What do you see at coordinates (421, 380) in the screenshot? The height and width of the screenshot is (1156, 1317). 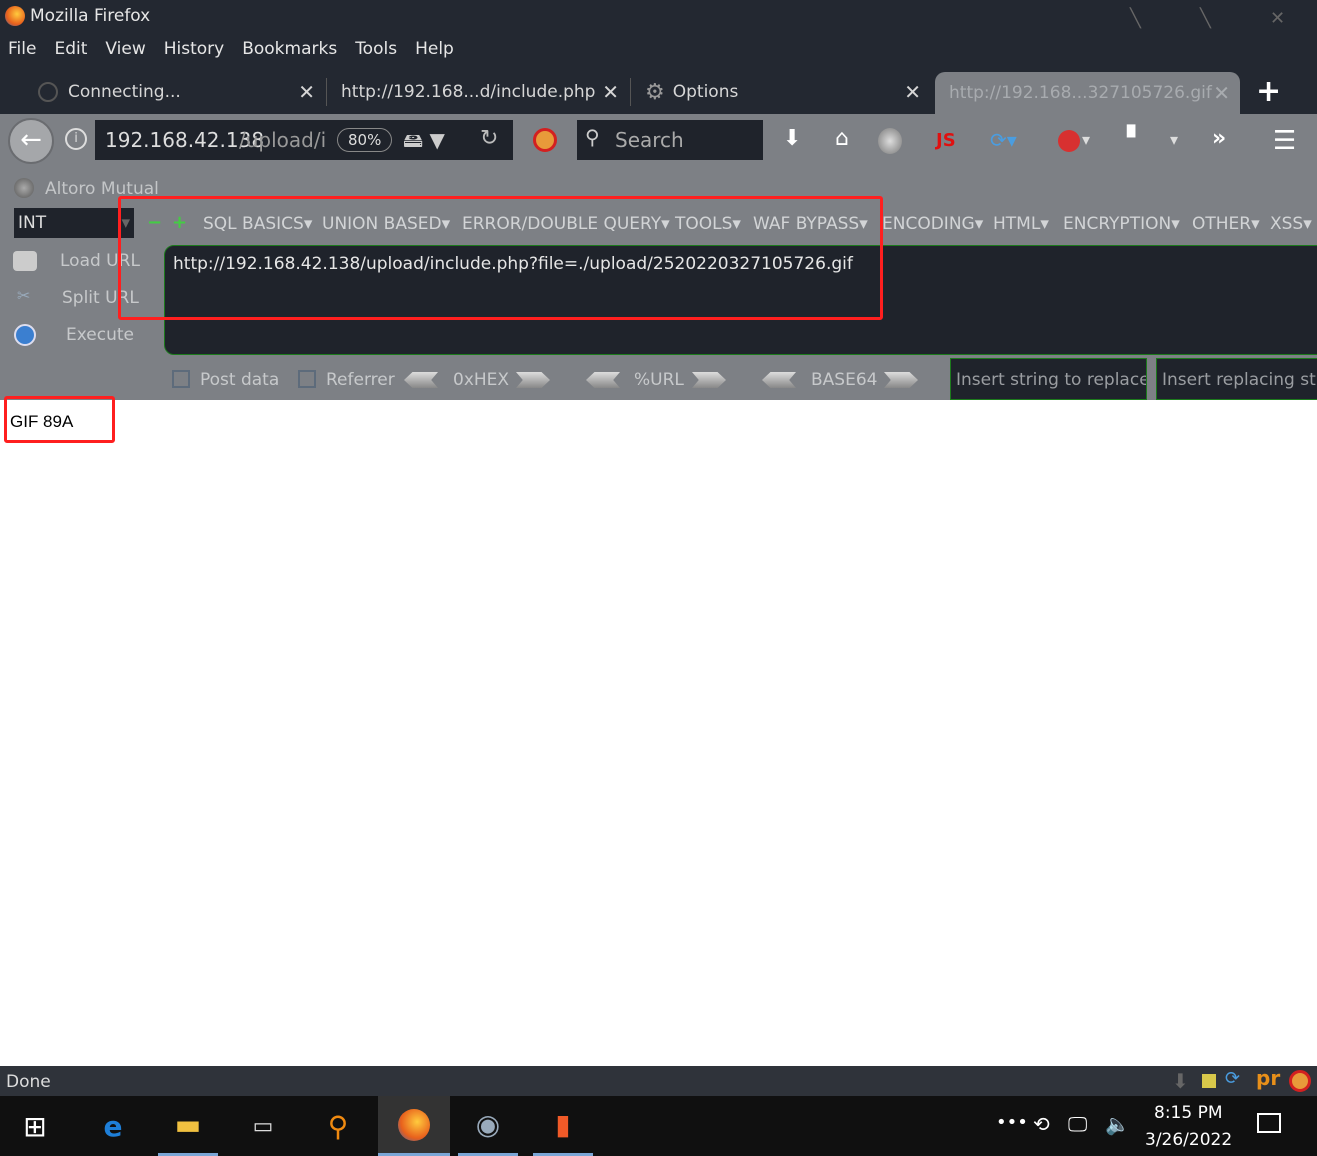 I see `hex-decode-arrow` at bounding box center [421, 380].